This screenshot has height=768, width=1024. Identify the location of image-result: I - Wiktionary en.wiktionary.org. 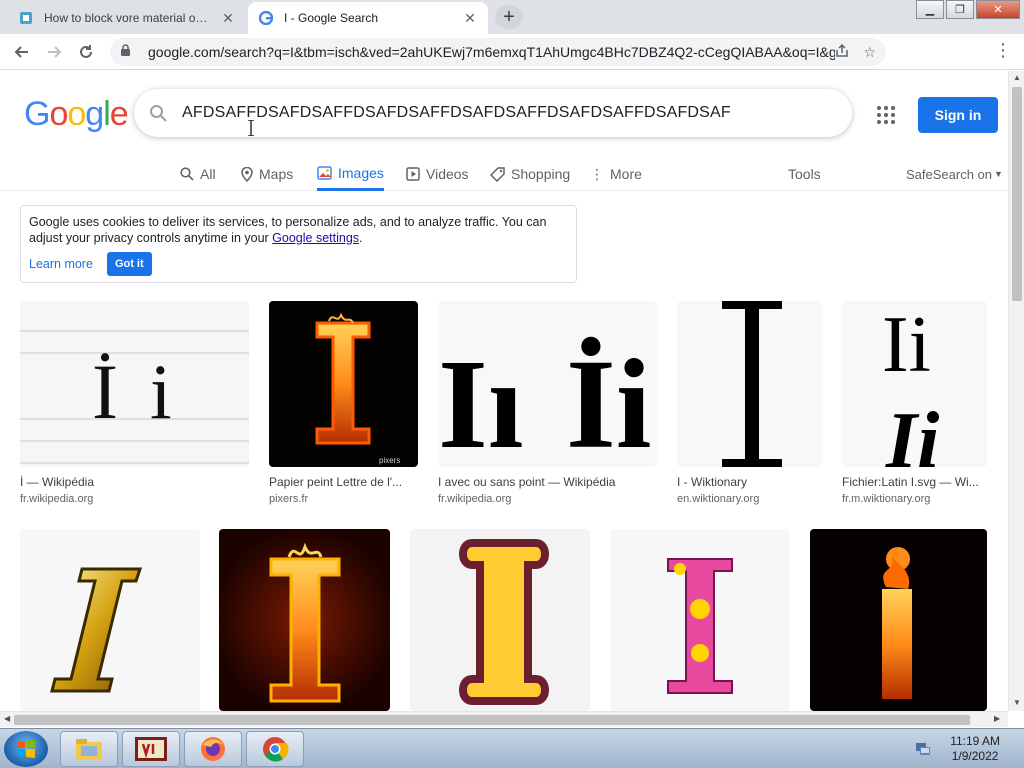
(749, 403).